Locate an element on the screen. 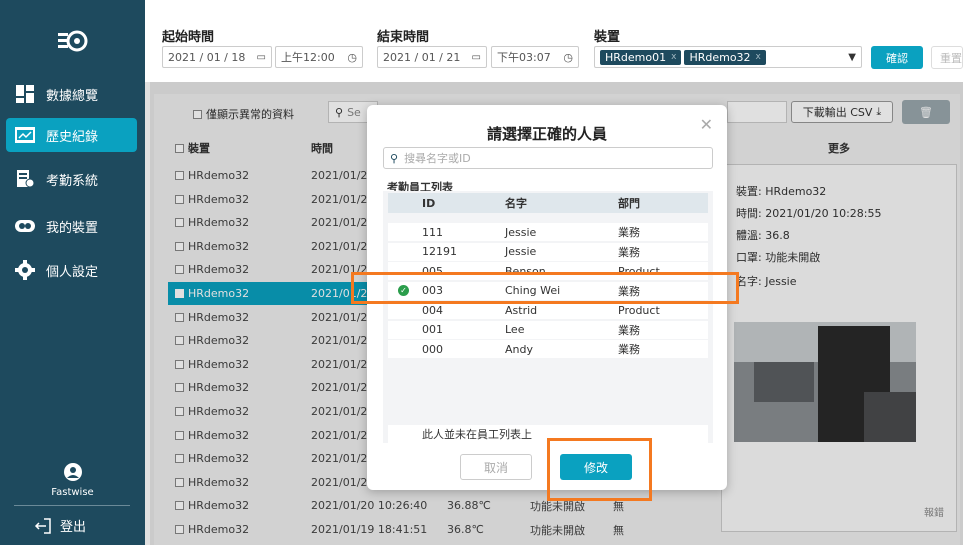 The width and height of the screenshot is (963, 545). sidebar-item-label: 歷史紀錄 is located at coordinates (72, 137).